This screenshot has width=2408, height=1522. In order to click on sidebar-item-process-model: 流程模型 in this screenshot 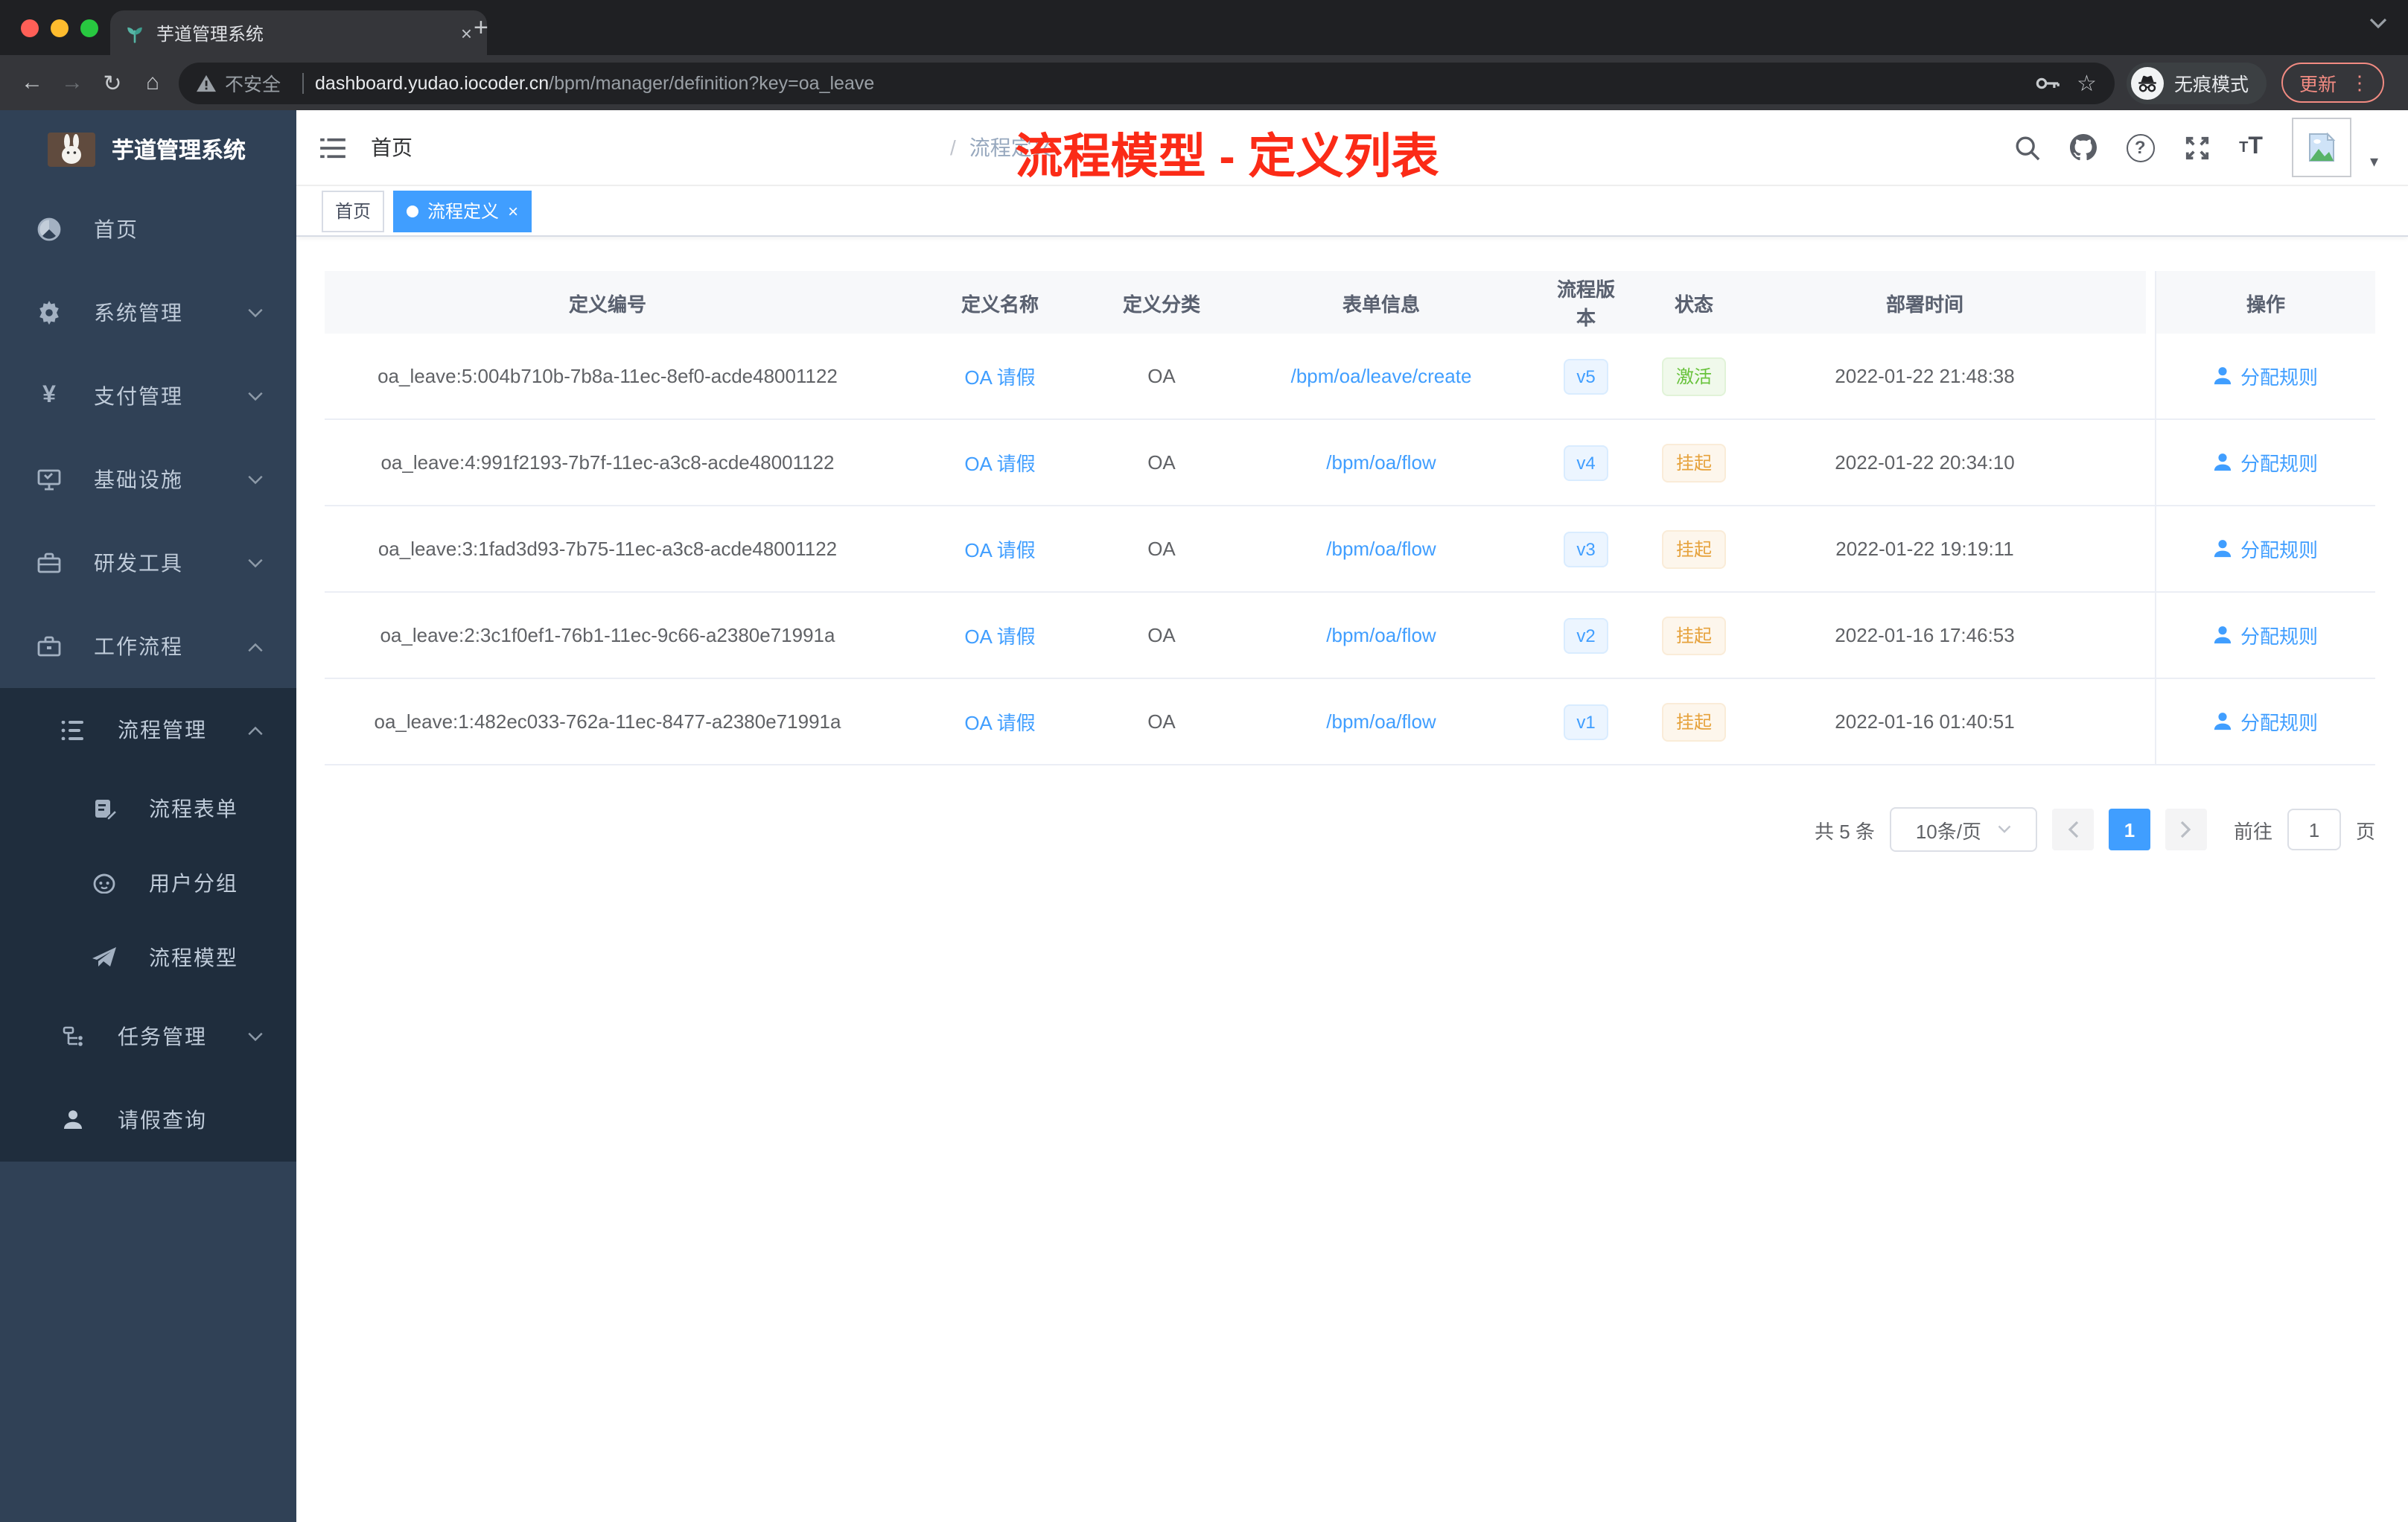, I will do `click(148, 957)`.